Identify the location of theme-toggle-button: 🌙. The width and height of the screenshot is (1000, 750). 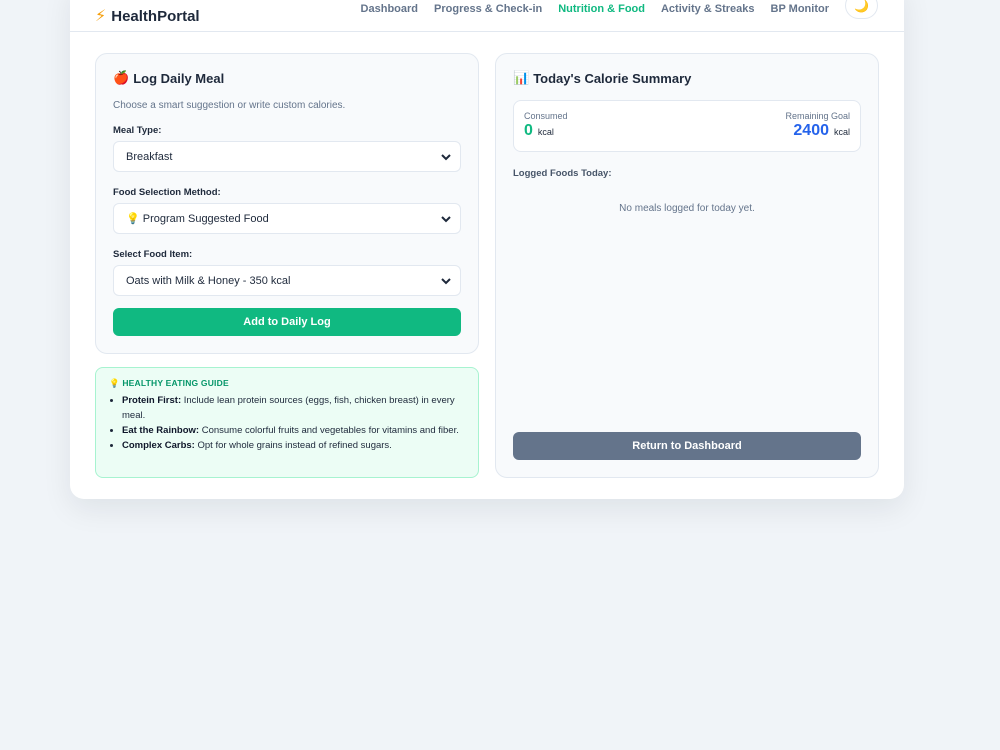
(861, 9).